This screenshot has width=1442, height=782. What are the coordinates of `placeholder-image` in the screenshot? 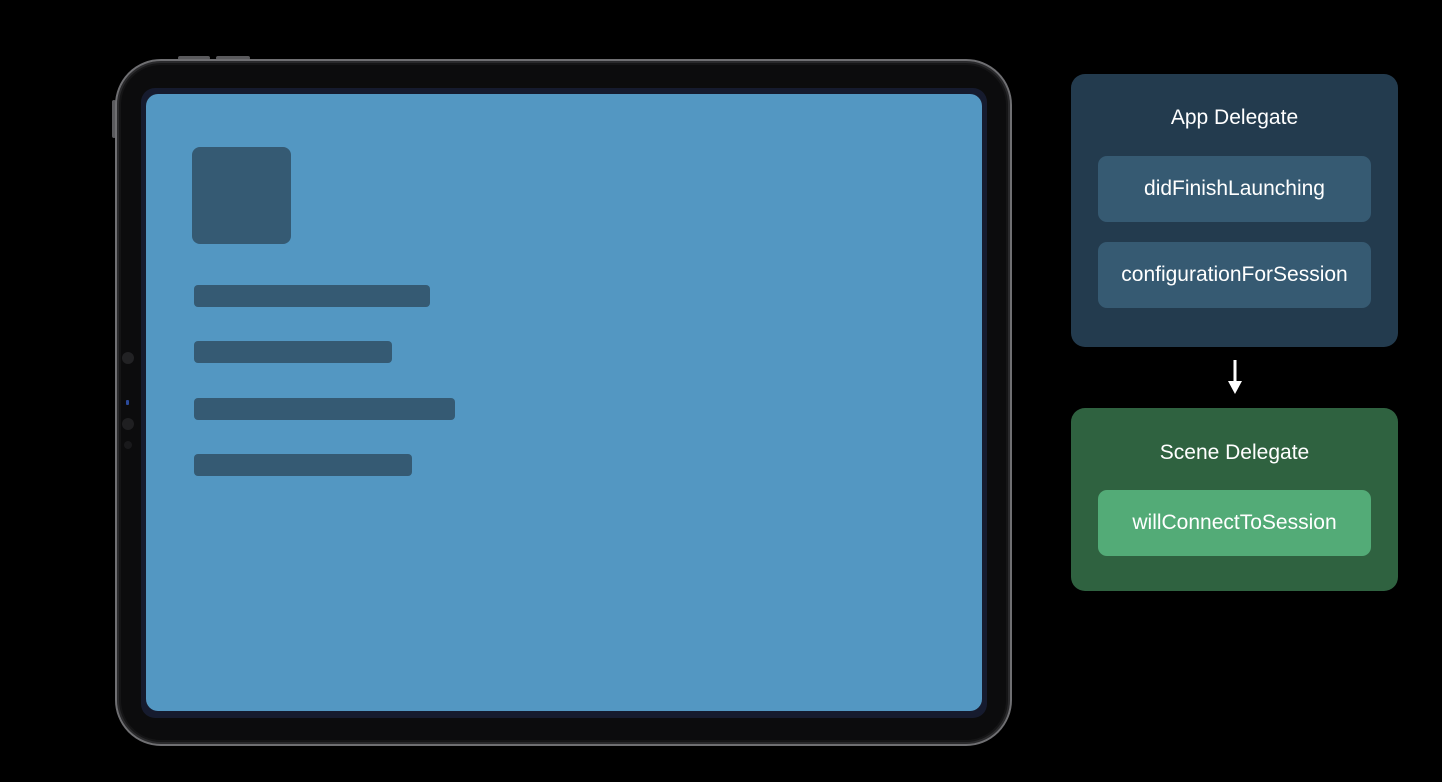 It's located at (241, 195).